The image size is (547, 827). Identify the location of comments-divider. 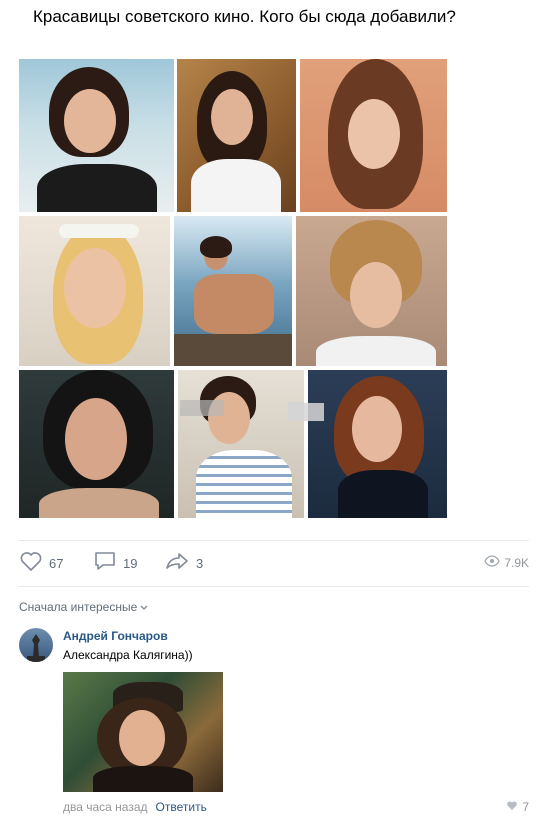
(274, 586).